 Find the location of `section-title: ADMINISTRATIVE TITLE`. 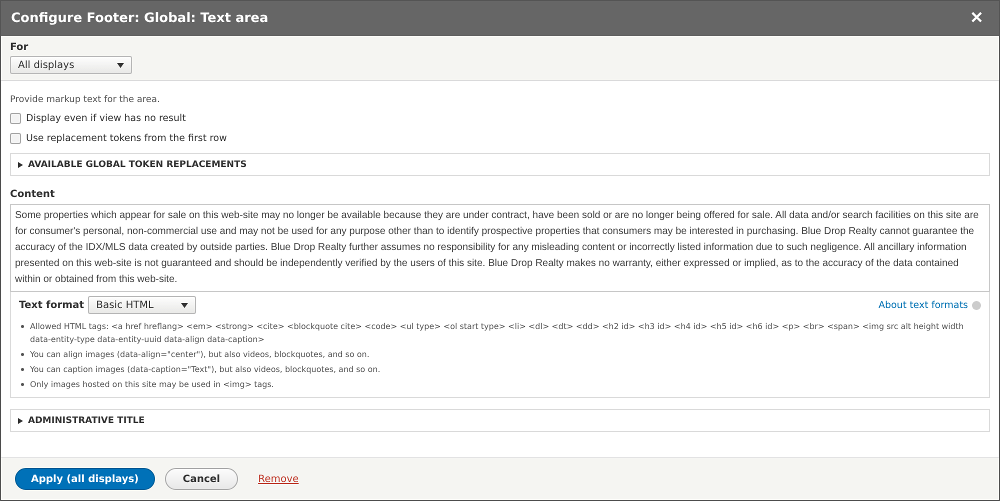

section-title: ADMINISTRATIVE TITLE is located at coordinates (86, 421).